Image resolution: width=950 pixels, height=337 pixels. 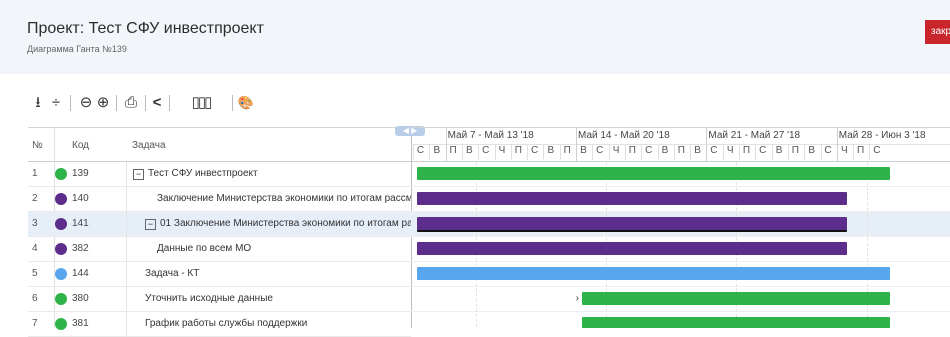 I want to click on week-label: Май 14 - Май 20 '18, so click(x=624, y=135).